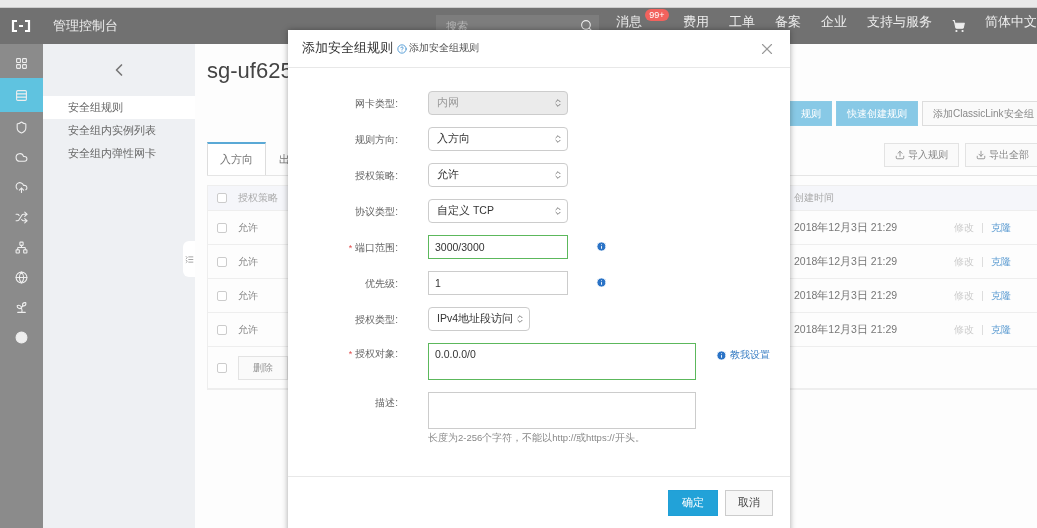  What do you see at coordinates (562, 361) in the screenshot?
I see `text-area: 0.0.0.0/0` at bounding box center [562, 361].